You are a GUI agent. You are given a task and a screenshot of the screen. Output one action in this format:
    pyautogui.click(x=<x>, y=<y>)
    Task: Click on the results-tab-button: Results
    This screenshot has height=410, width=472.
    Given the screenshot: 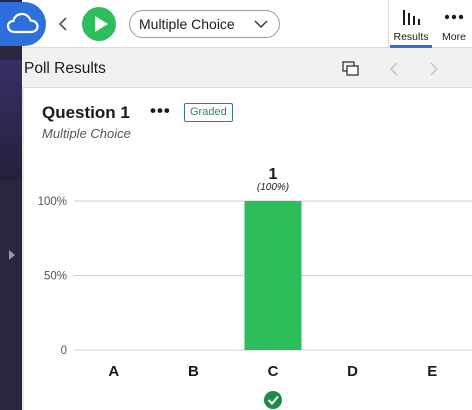 What is the action you would take?
    pyautogui.click(x=411, y=24)
    